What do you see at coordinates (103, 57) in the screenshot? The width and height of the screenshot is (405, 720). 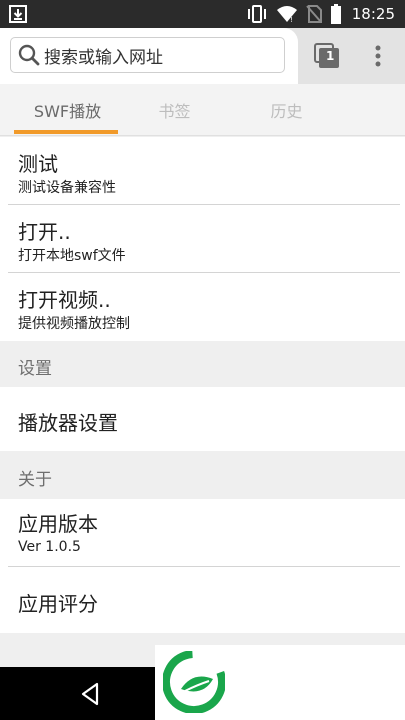 I see `search-placeholder: 搜索或输入网址` at bounding box center [103, 57].